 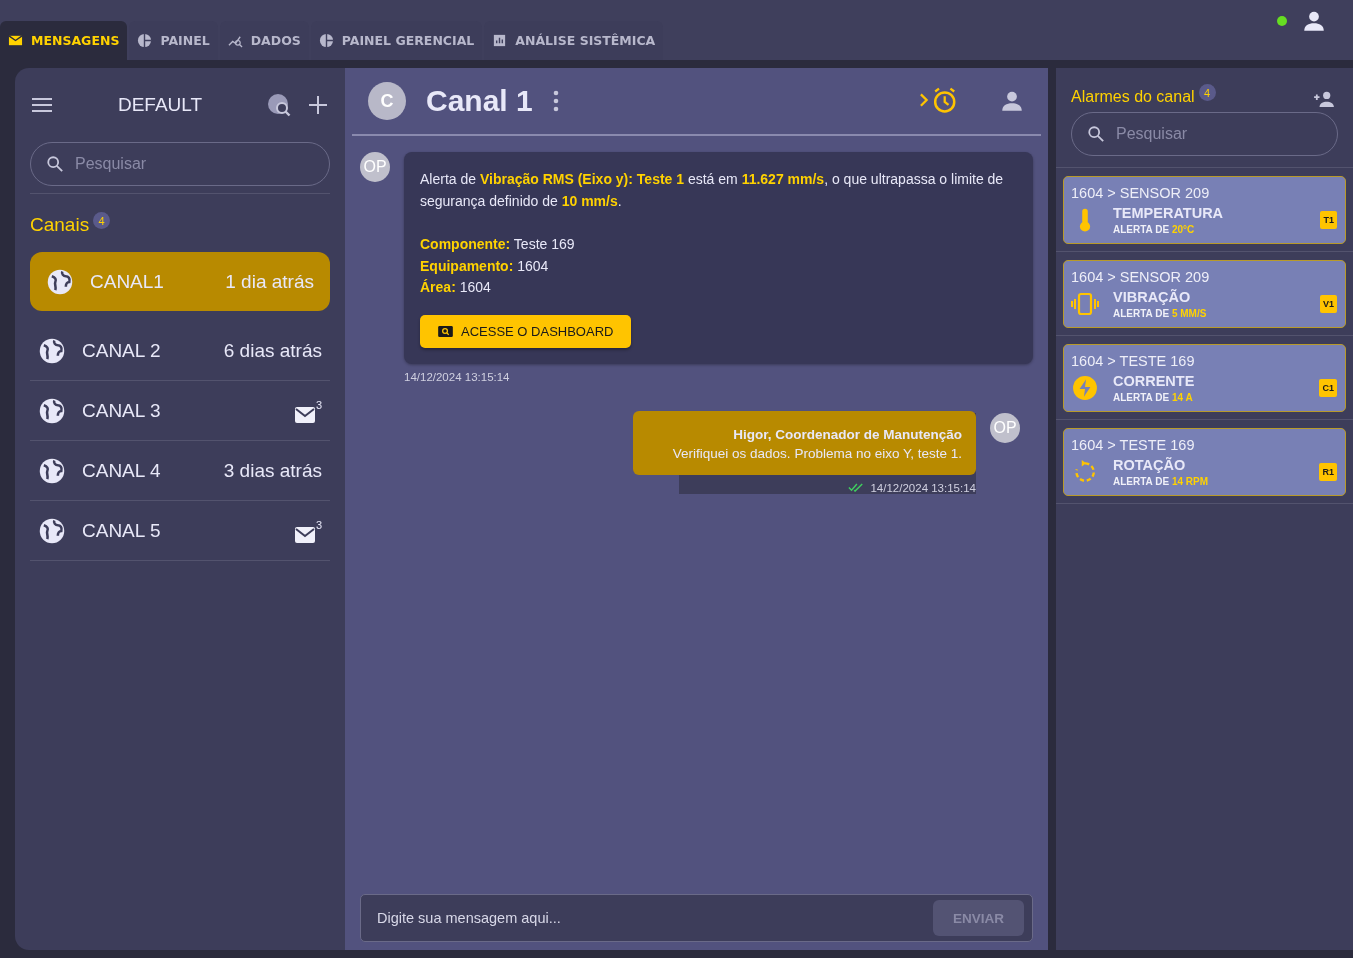 What do you see at coordinates (1152, 297) in the screenshot?
I see `alarm-name: VIBRAÇÃO` at bounding box center [1152, 297].